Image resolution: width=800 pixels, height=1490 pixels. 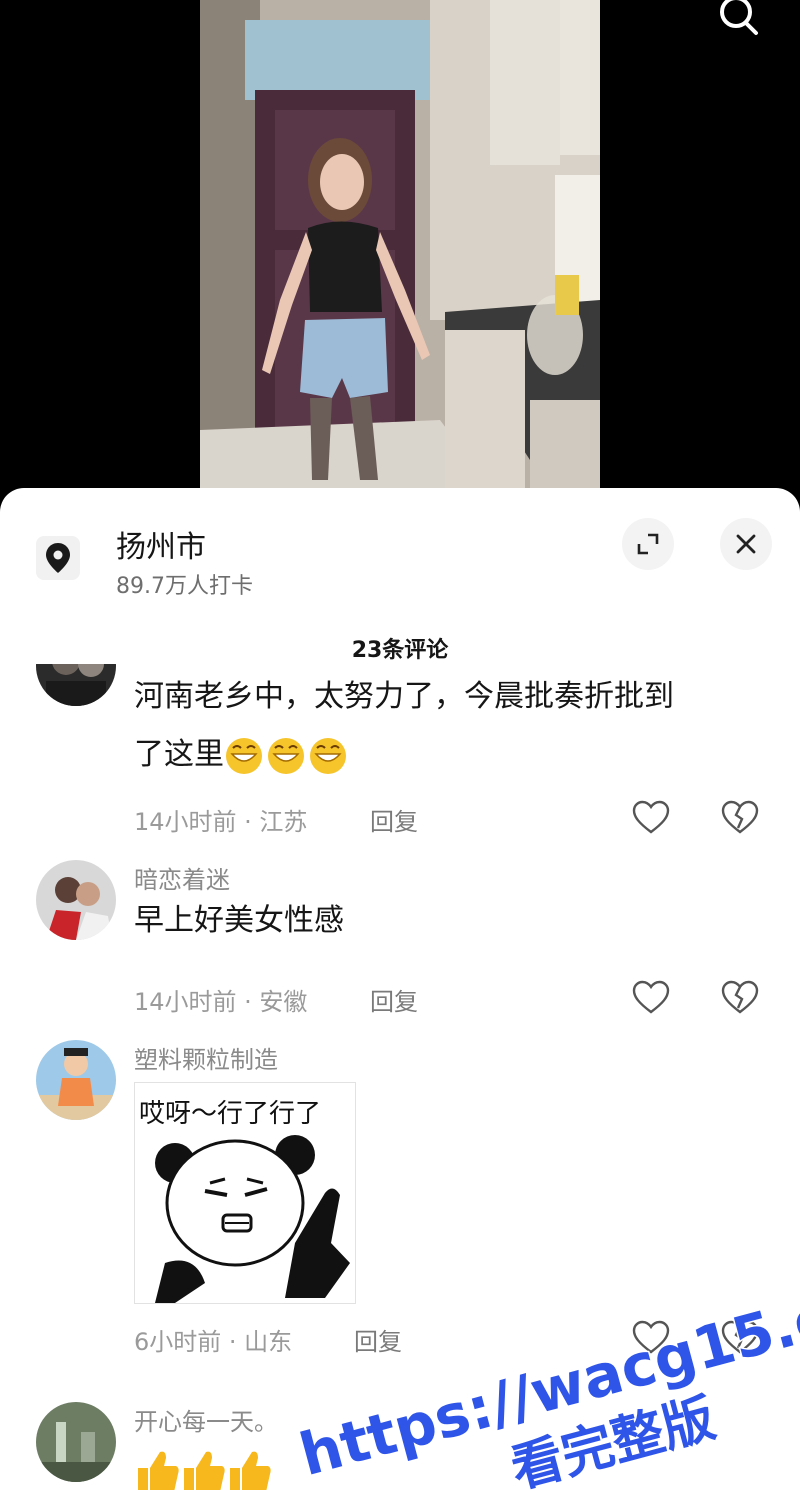 I want to click on search-button, so click(x=740, y=20).